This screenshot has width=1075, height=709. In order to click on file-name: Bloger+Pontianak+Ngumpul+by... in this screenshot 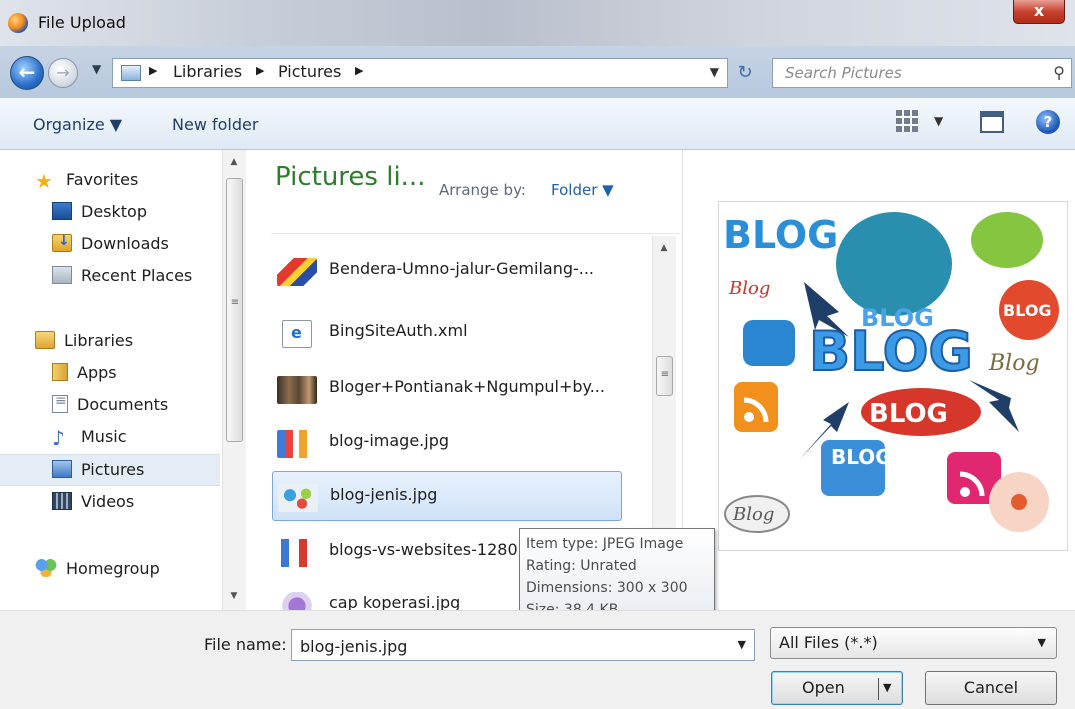, I will do `click(467, 386)`.